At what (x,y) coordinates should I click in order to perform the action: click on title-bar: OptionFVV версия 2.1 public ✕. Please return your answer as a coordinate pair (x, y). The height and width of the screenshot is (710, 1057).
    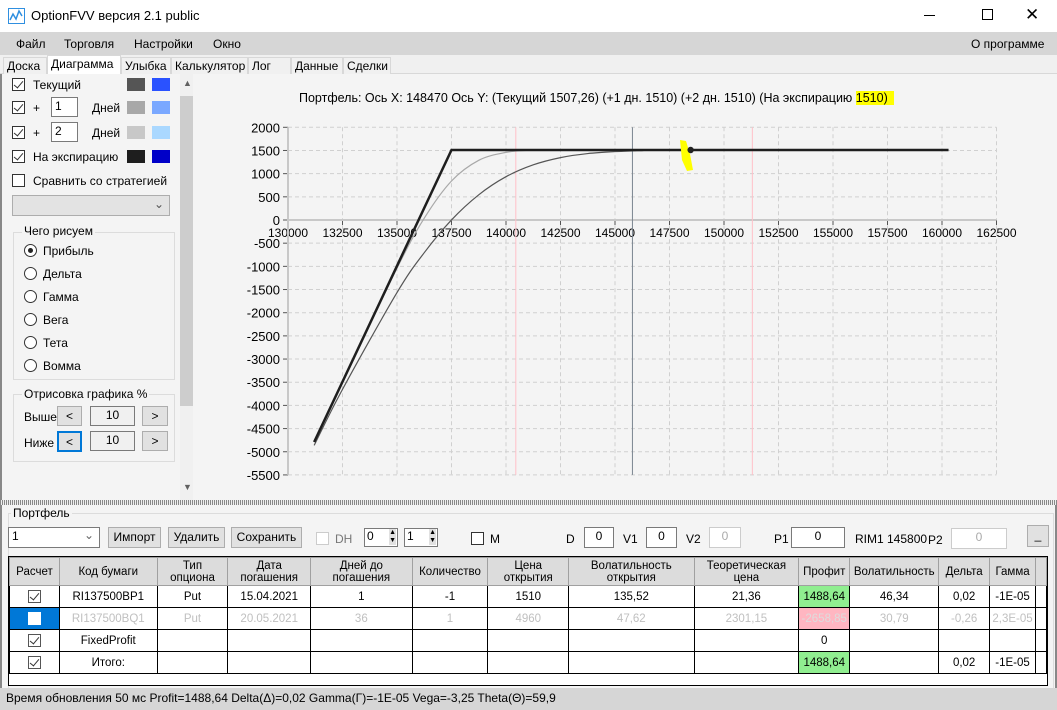
    Looking at the image, I should click on (528, 16).